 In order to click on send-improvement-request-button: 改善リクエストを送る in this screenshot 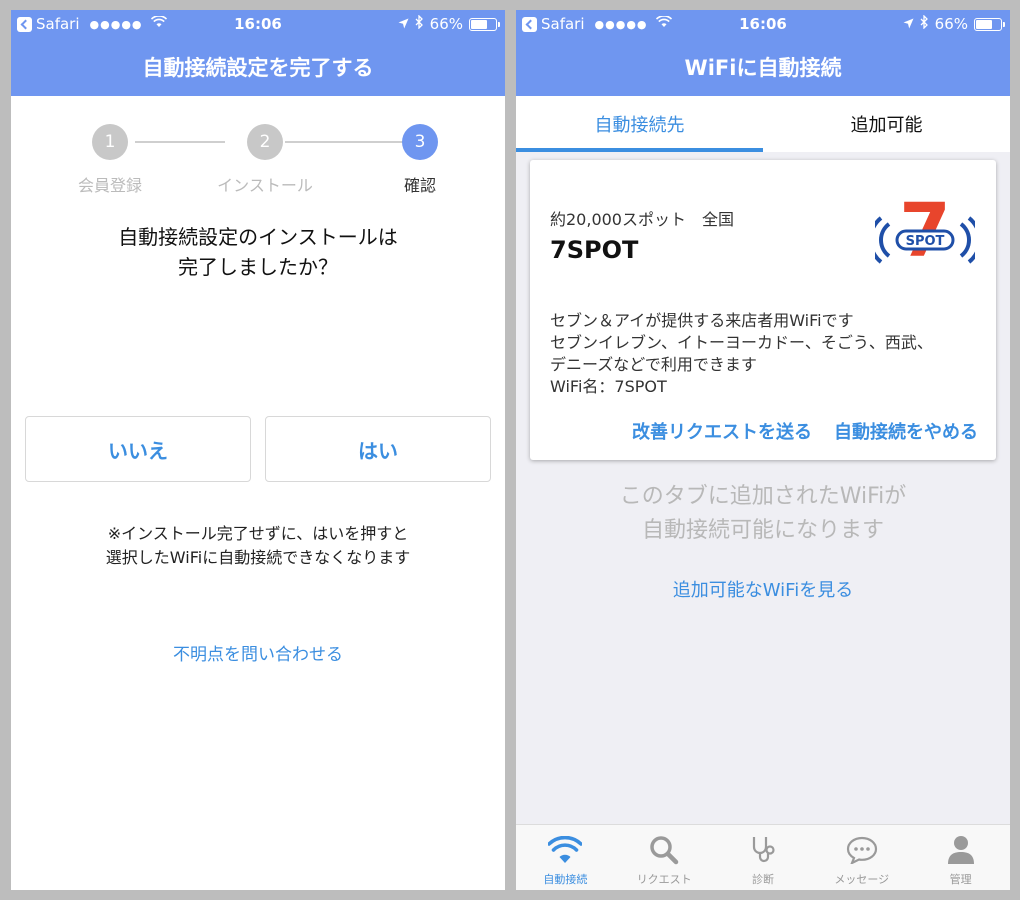, I will do `click(722, 431)`.